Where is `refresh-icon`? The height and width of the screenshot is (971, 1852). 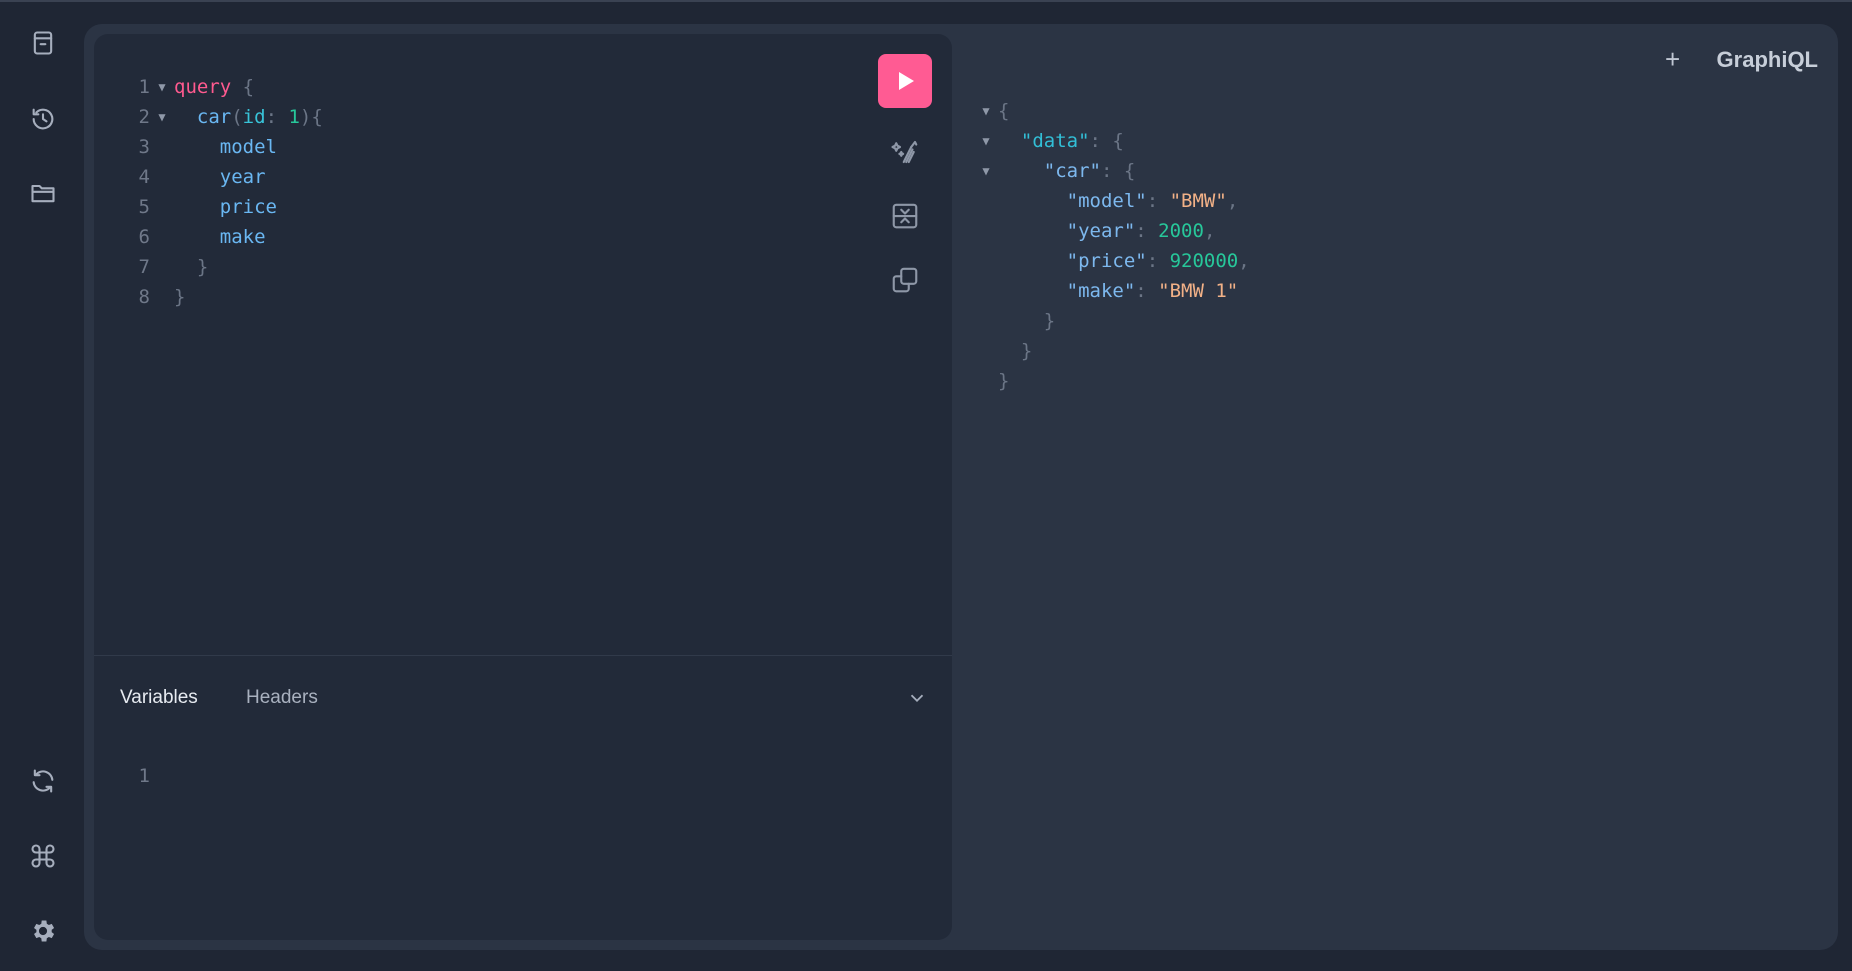 refresh-icon is located at coordinates (43, 781).